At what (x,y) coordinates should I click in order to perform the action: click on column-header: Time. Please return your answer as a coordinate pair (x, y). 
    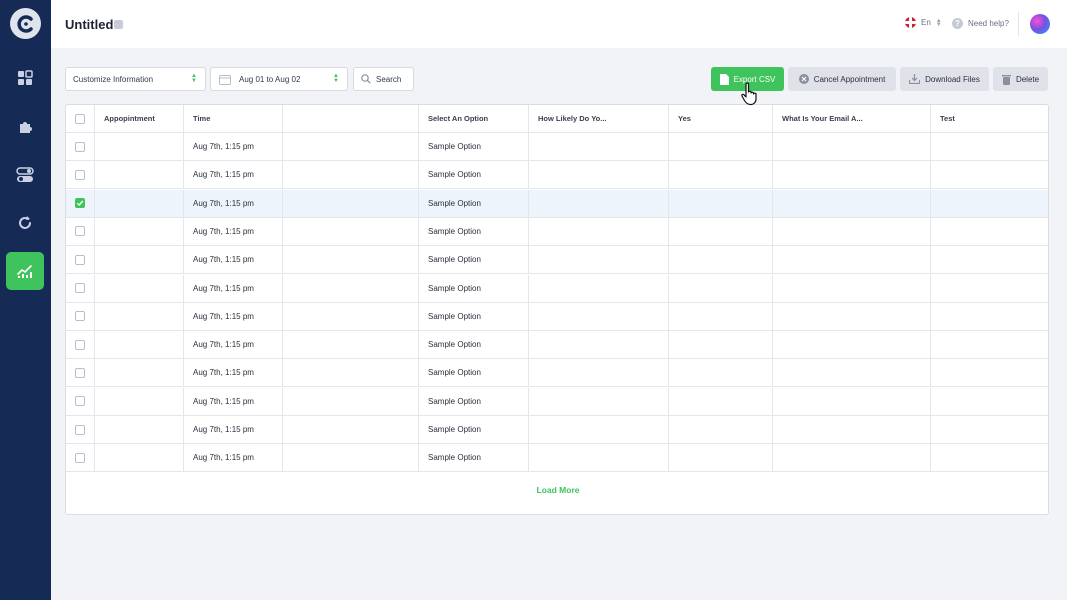
    Looking at the image, I should click on (233, 118).